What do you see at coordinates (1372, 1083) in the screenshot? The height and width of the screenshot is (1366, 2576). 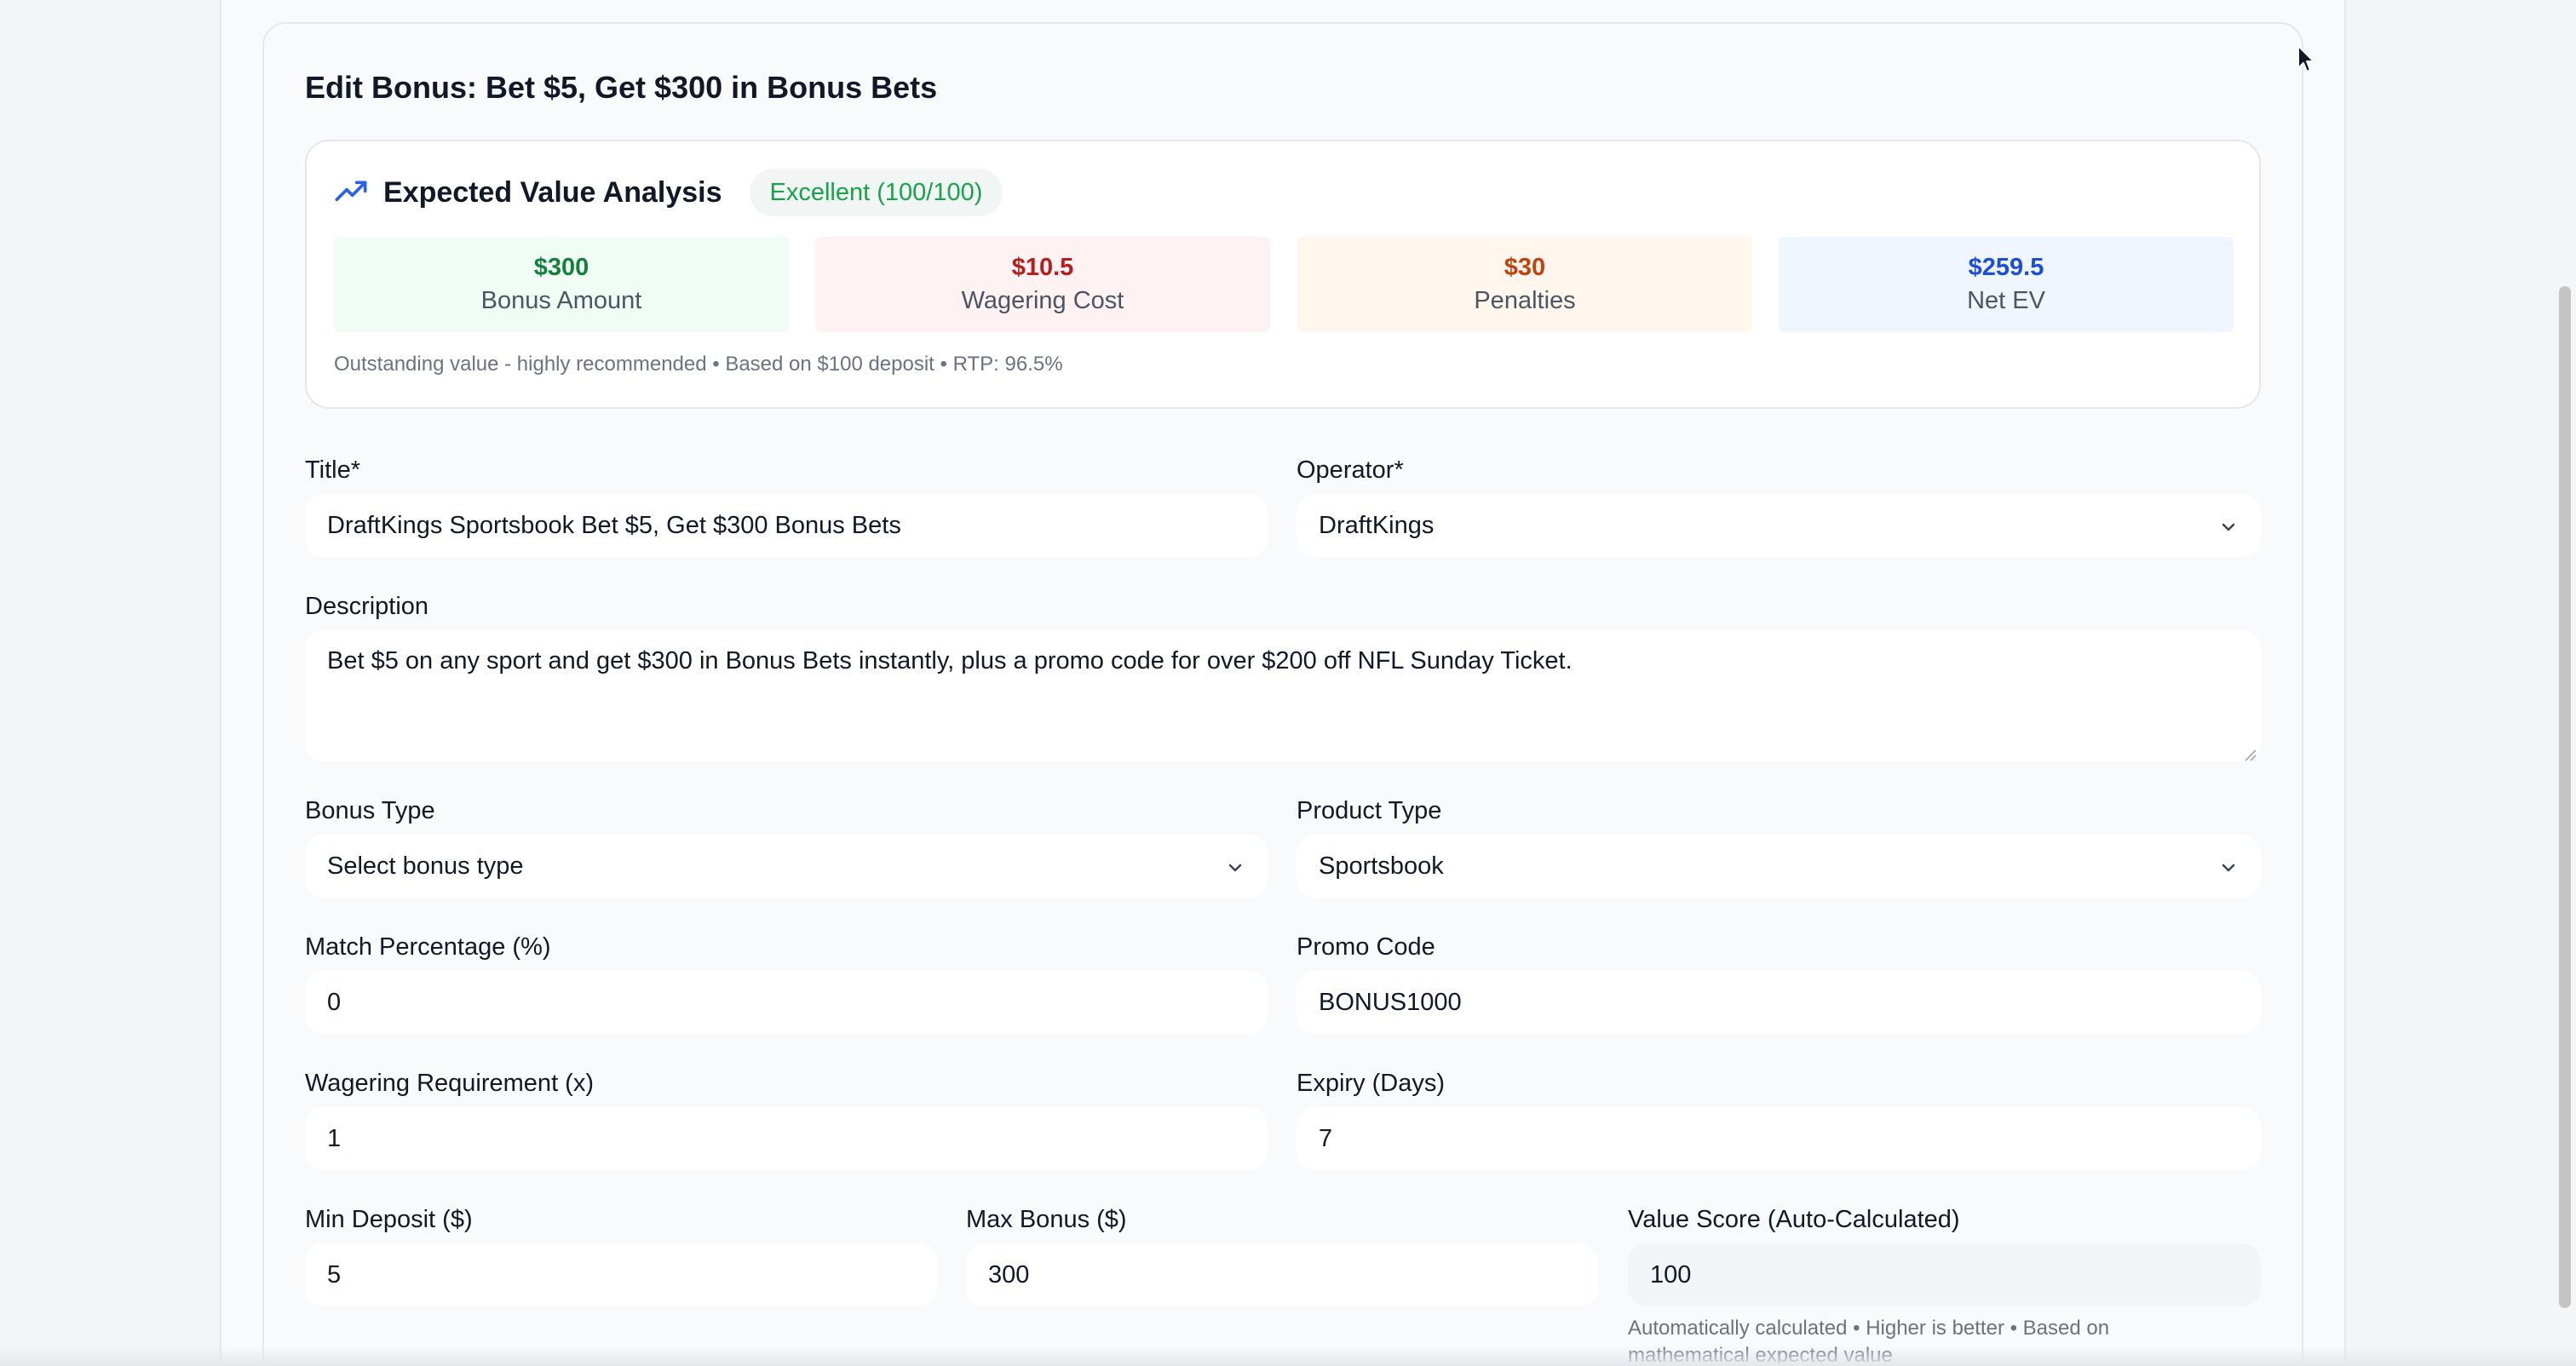 I see `expiry-label: Expiry (Days)` at bounding box center [1372, 1083].